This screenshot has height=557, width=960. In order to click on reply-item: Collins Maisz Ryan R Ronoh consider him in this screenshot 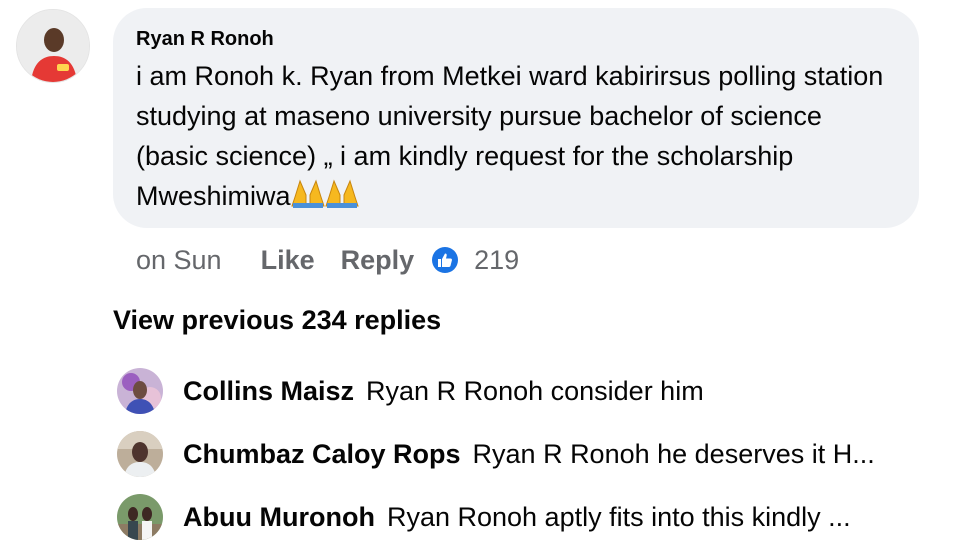, I will do `click(410, 391)`.